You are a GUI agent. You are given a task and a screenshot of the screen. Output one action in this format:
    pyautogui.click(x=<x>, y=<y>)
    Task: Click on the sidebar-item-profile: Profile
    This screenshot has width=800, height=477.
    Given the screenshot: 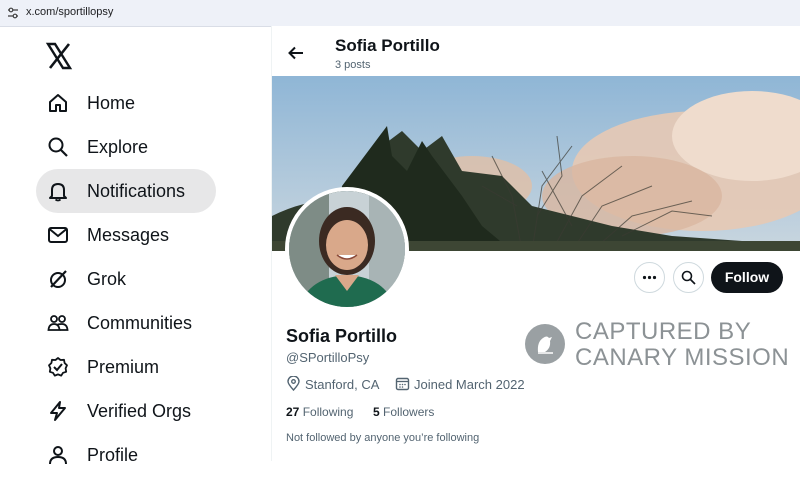 What is the action you would take?
    pyautogui.click(x=126, y=455)
    